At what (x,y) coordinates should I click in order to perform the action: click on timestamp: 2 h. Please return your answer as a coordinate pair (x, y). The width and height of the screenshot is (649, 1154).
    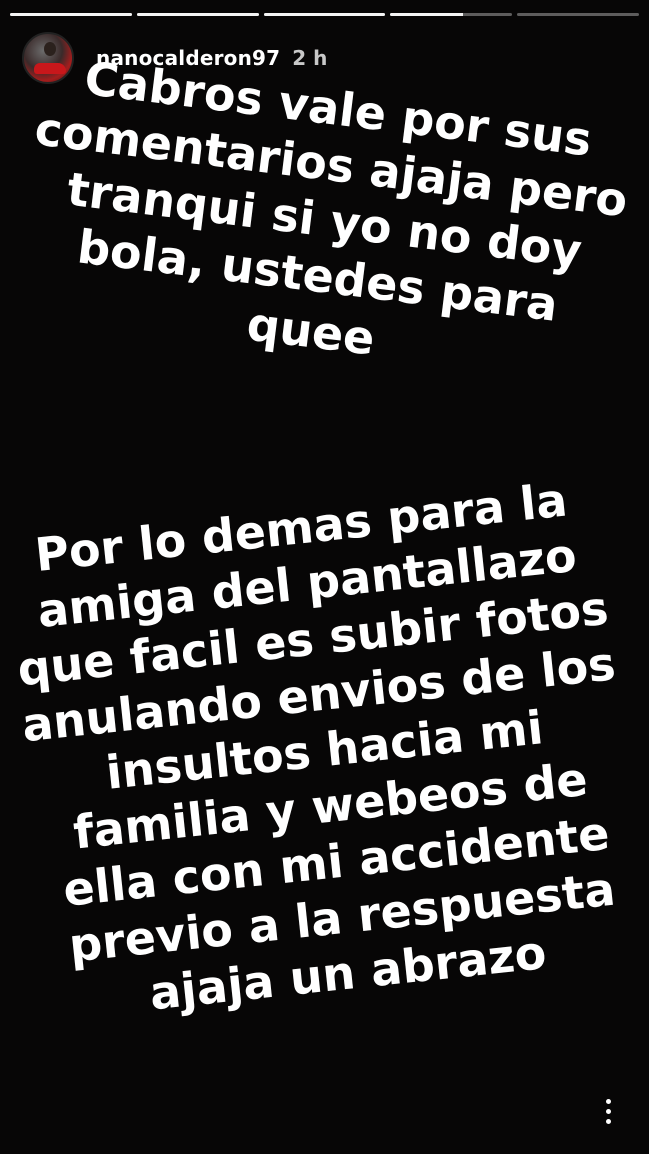
    Looking at the image, I should click on (310, 58).